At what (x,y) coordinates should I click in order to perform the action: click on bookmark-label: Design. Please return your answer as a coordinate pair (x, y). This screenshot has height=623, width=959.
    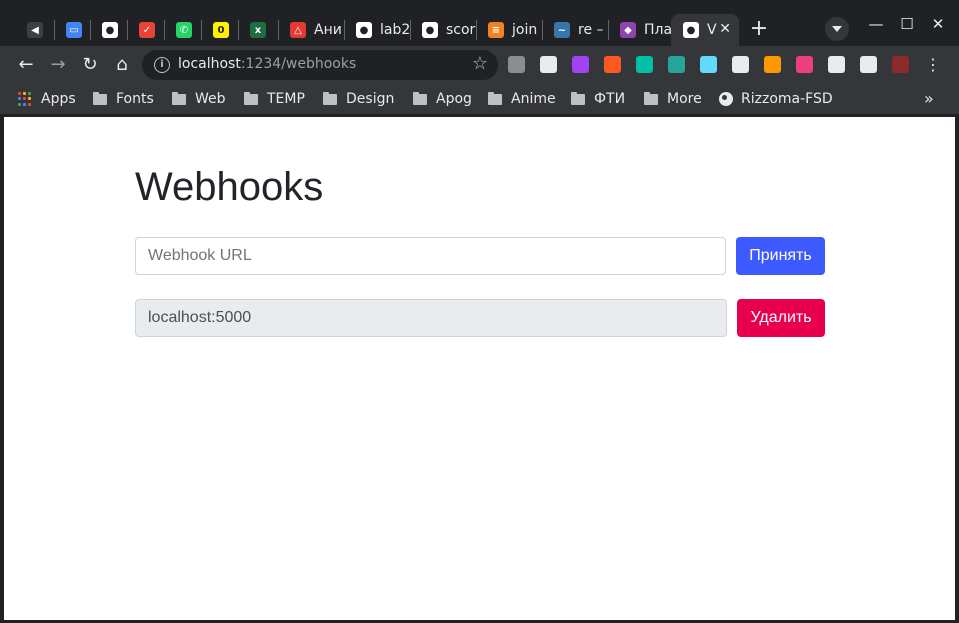
    Looking at the image, I should click on (370, 99).